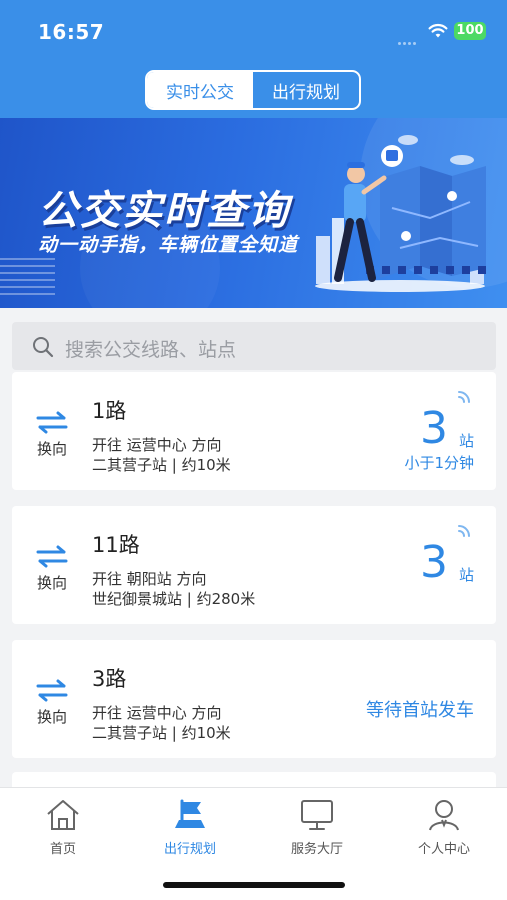  What do you see at coordinates (254, 431) in the screenshot?
I see `route-card: 换向 1路 开往 运营中心 方向 二其营子站 | 约10米 3 站 小于1分钟` at bounding box center [254, 431].